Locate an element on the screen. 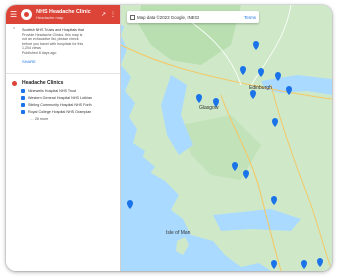  map-pin is located at coordinates (130, 204).